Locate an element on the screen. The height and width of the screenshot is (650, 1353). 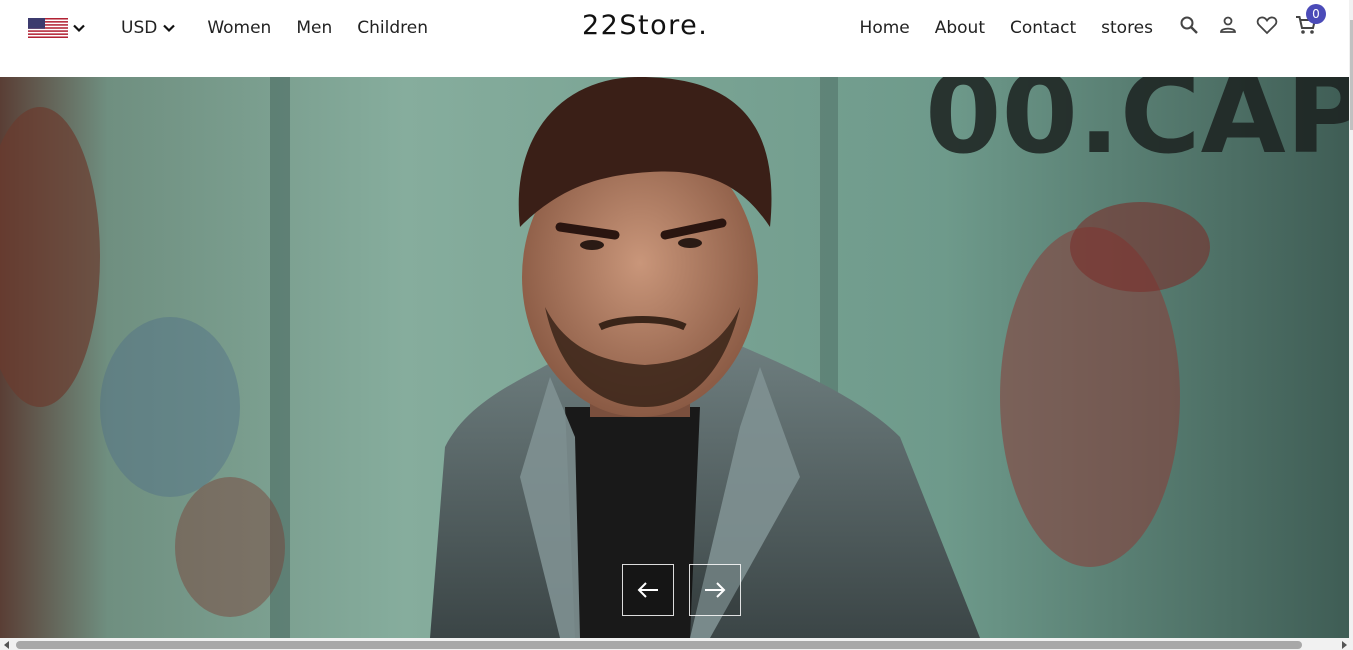
site-logo: 22Store. is located at coordinates (645, 25).